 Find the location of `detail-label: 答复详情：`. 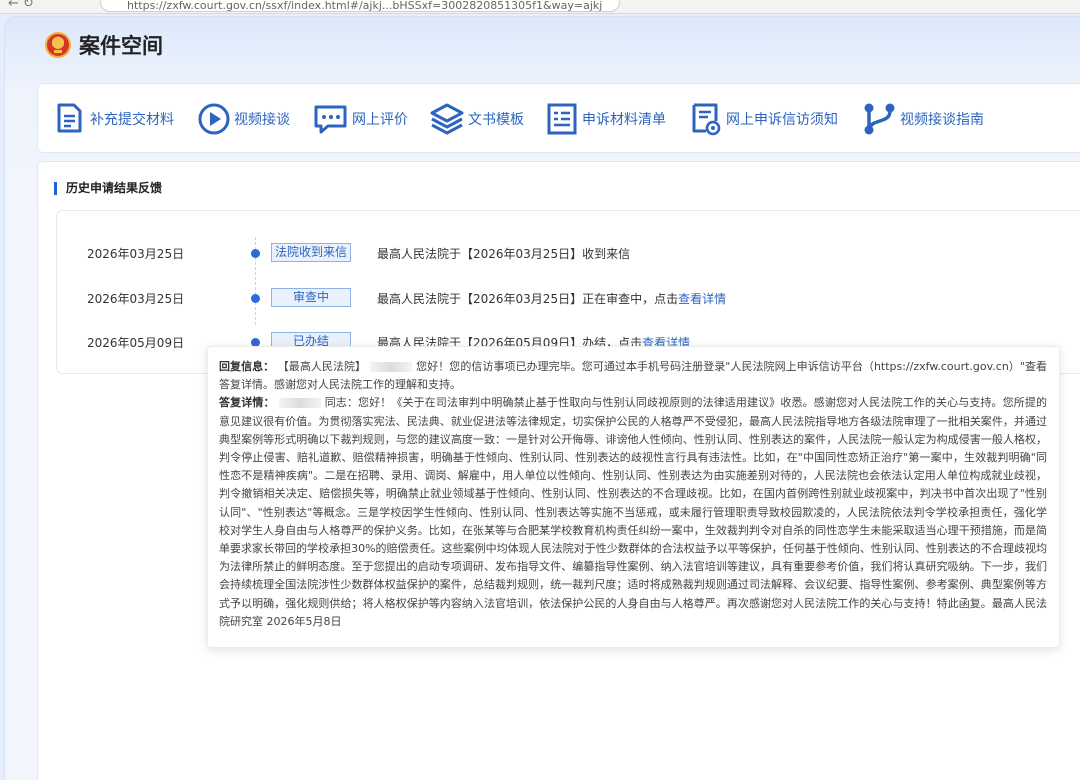

detail-label: 答复详情： is located at coordinates (247, 403).